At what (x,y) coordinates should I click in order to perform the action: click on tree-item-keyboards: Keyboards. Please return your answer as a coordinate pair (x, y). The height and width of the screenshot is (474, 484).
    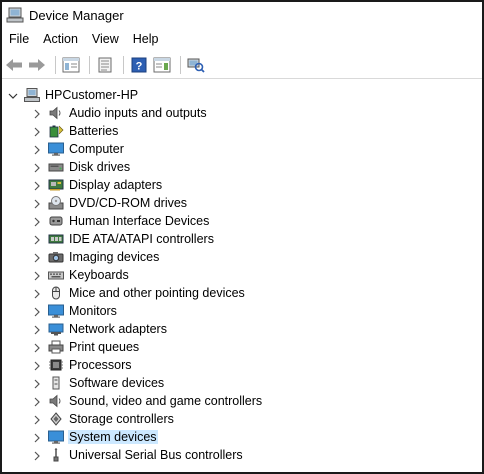
    Looking at the image, I should click on (242, 275).